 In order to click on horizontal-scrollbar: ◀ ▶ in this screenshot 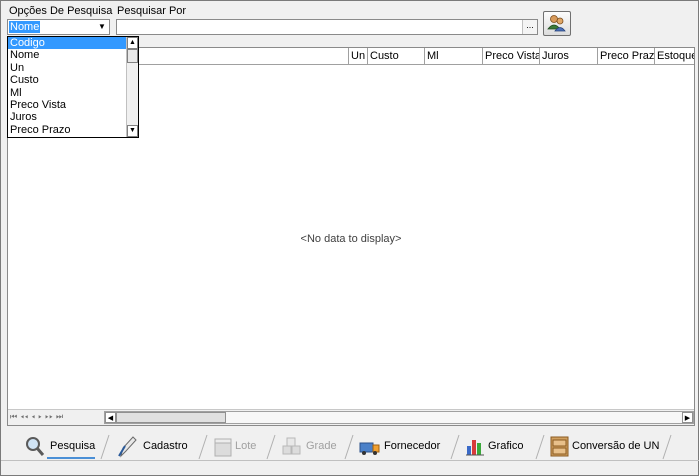, I will do `click(399, 417)`.